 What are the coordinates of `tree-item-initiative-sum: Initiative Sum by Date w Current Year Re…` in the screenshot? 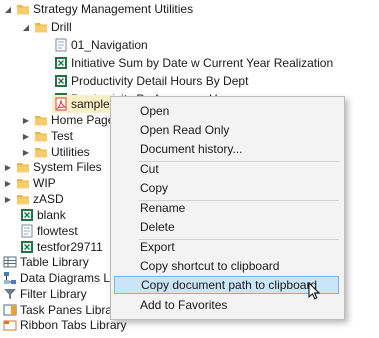 It's located at (193, 63).